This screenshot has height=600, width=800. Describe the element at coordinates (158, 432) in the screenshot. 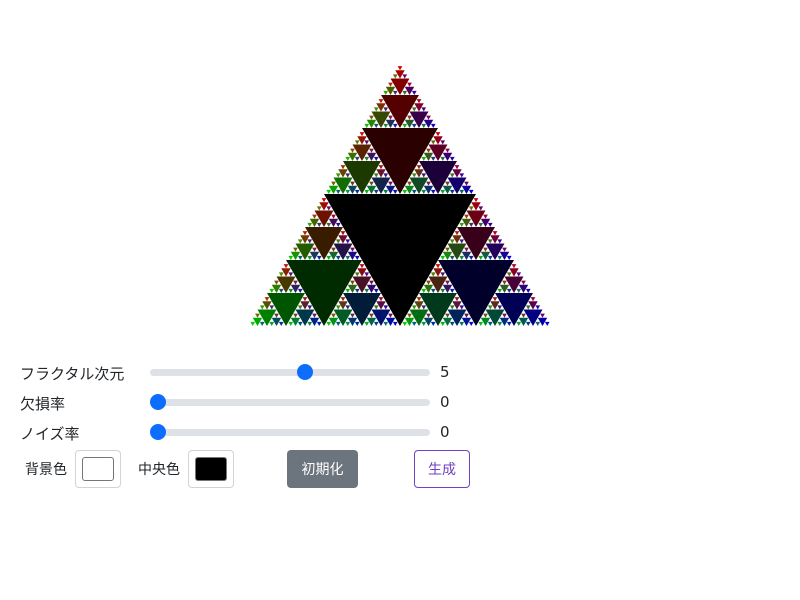

I see `noise-rate-slider-thumb` at that location.